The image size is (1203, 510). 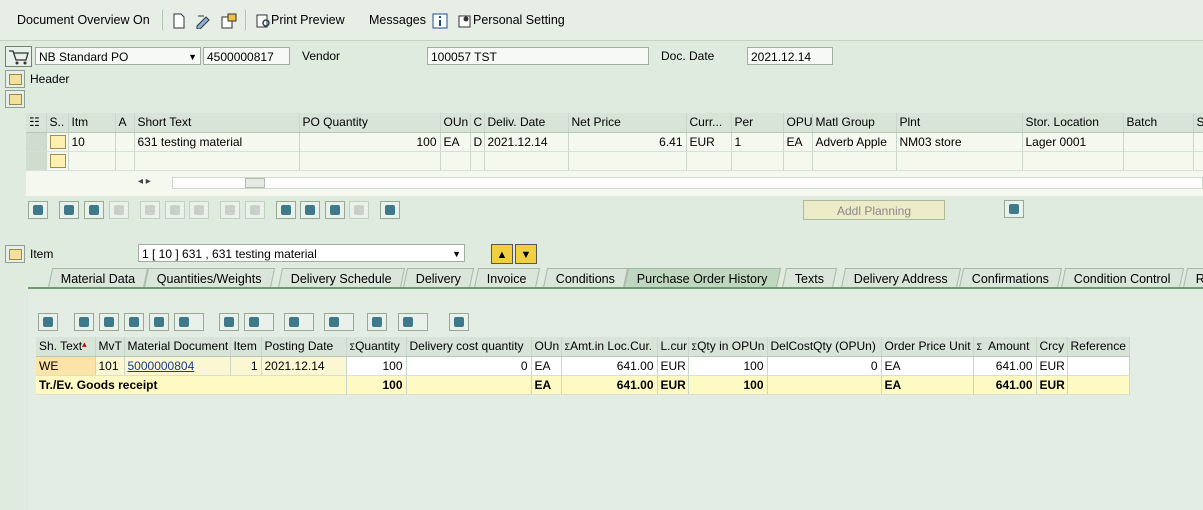 What do you see at coordinates (118, 56) in the screenshot?
I see `po-type-dropdown: NB Standard PO ▼` at bounding box center [118, 56].